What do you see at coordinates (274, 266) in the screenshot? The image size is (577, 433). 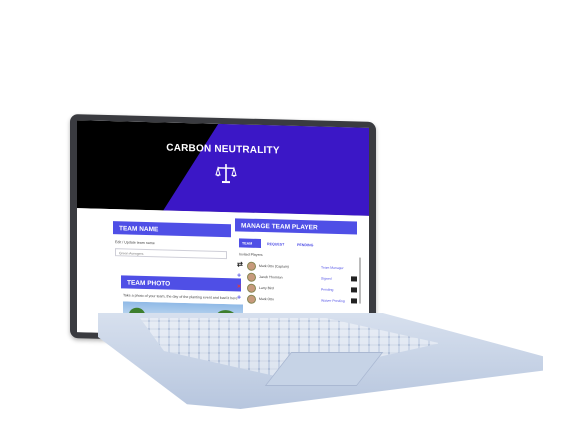 I see `player-name: Mark Otto (Captain)` at bounding box center [274, 266].